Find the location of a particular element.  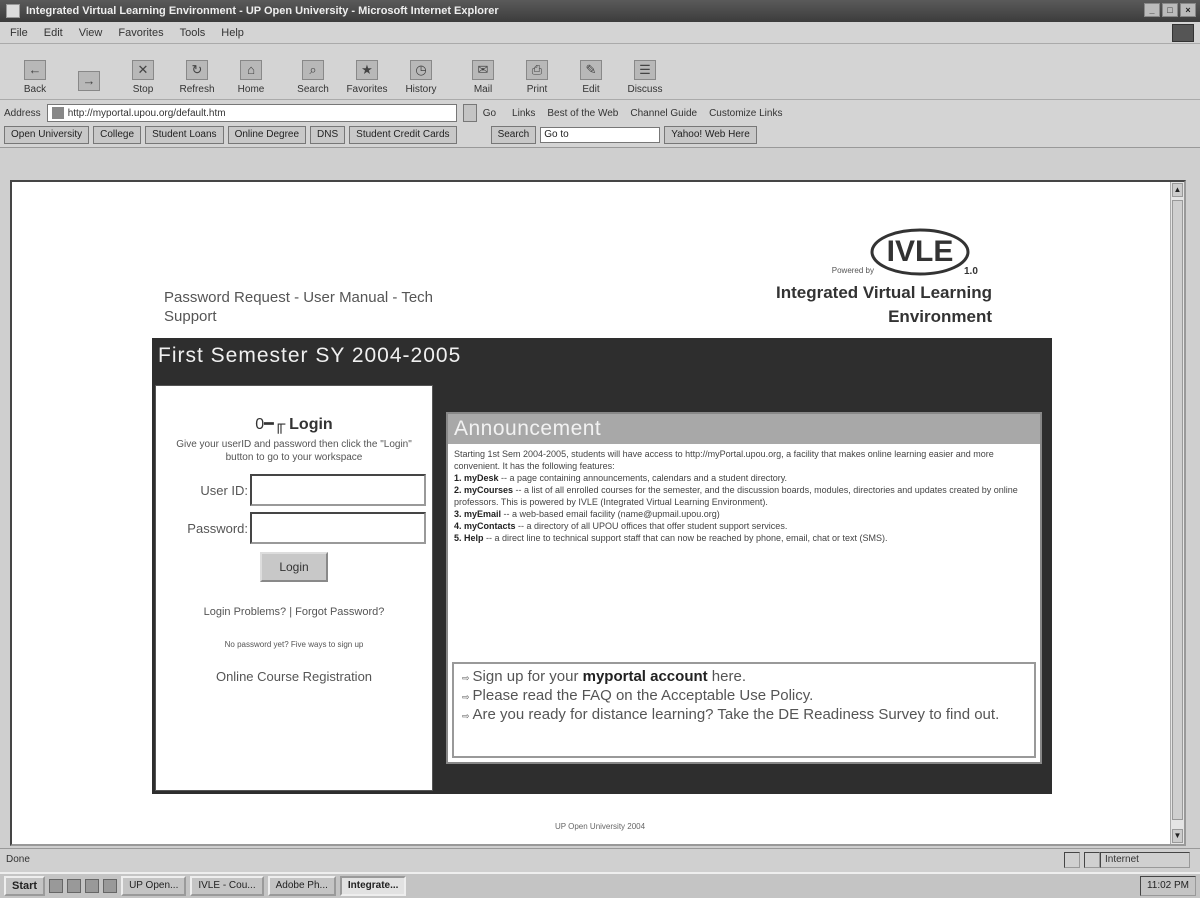

login-problems-link: Login Problems? | Forgot Password? is located at coordinates (294, 612).